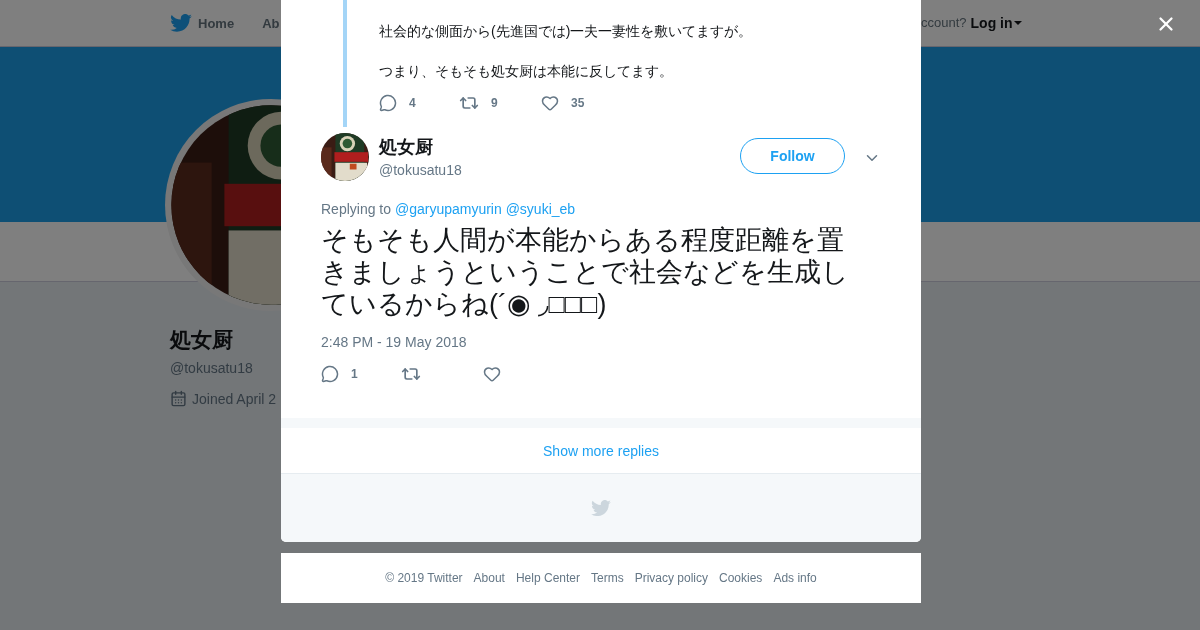 The width and height of the screenshot is (1200, 630). Describe the element at coordinates (271, 23) in the screenshot. I see `nav-link: Ab` at that location.